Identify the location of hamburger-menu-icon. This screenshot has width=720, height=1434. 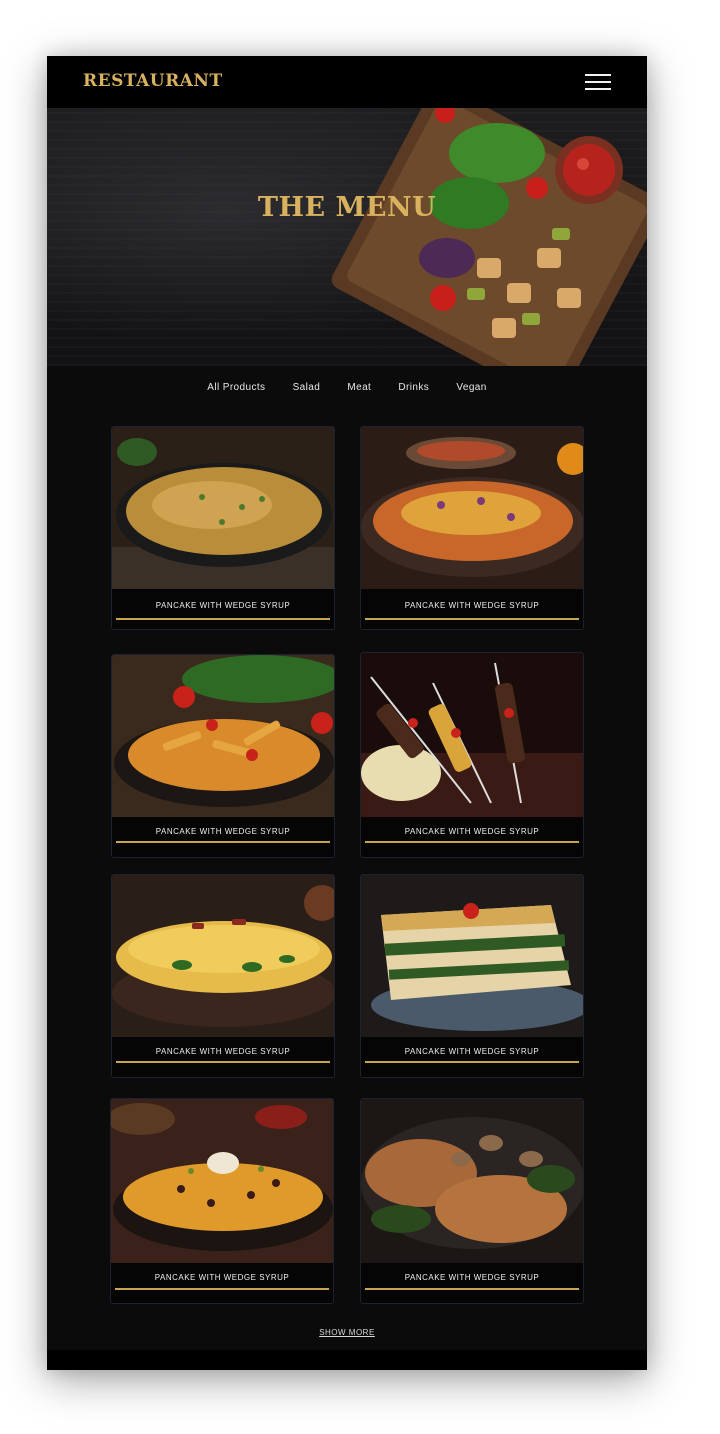
(598, 82).